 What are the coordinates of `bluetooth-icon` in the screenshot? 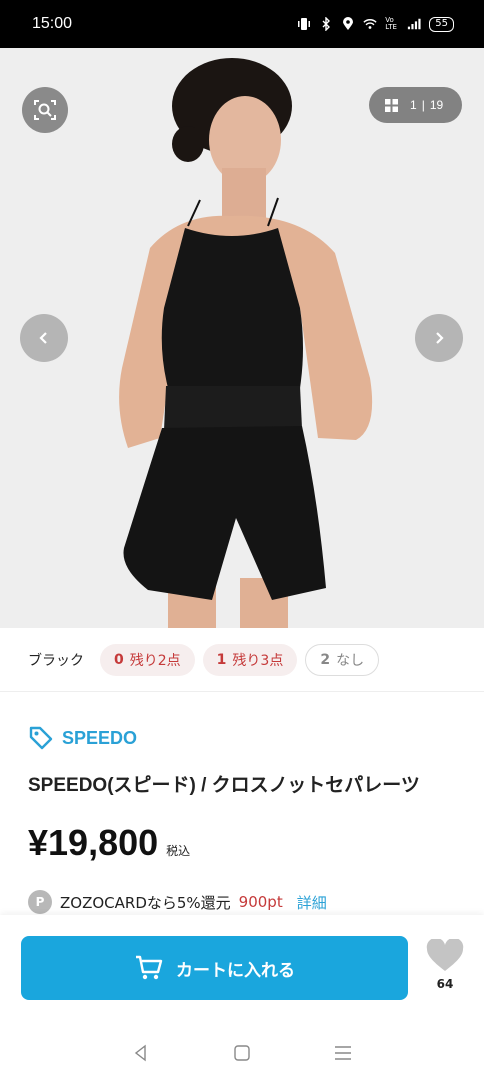 It's located at (326, 24).